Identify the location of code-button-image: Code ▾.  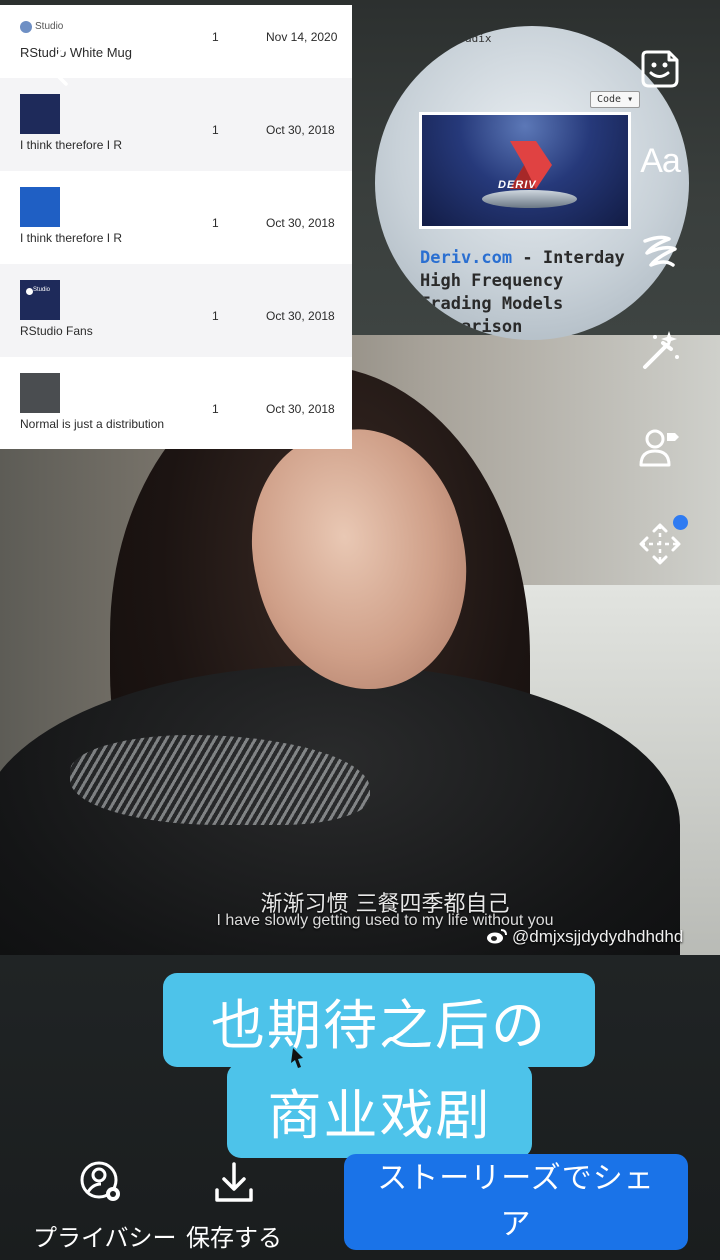
(615, 99).